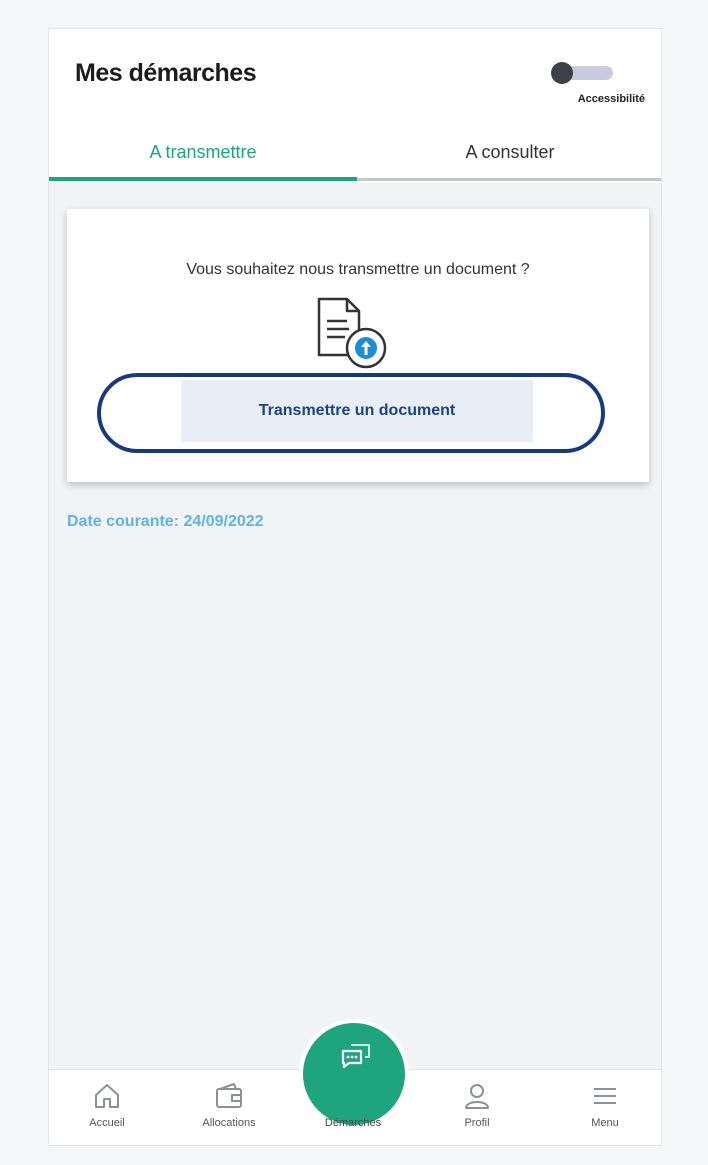 This screenshot has height=1165, width=708. What do you see at coordinates (352, 333) in the screenshot?
I see `document-upload-icon` at bounding box center [352, 333].